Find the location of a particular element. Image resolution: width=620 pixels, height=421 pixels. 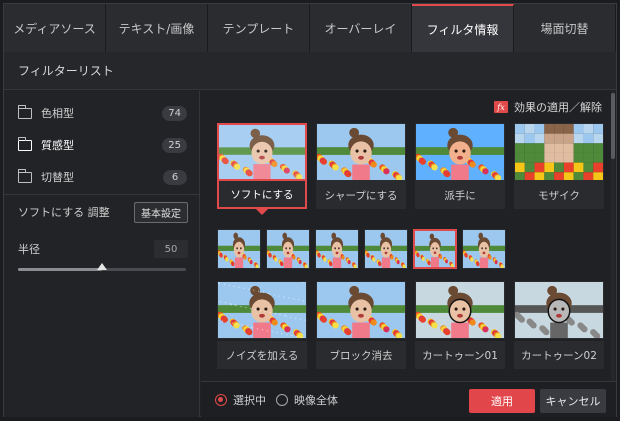

apply-button: 適用 is located at coordinates (502, 401).